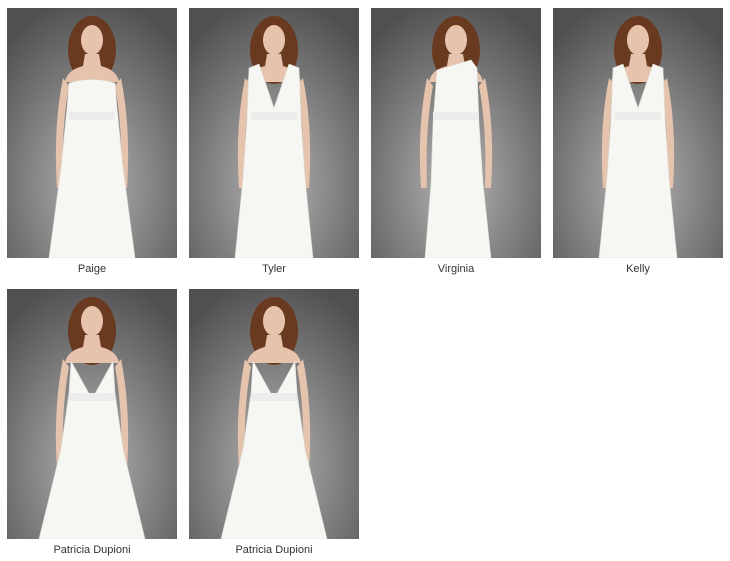 The height and width of the screenshot is (561, 730). I want to click on dress-name: Virginia, so click(456, 269).